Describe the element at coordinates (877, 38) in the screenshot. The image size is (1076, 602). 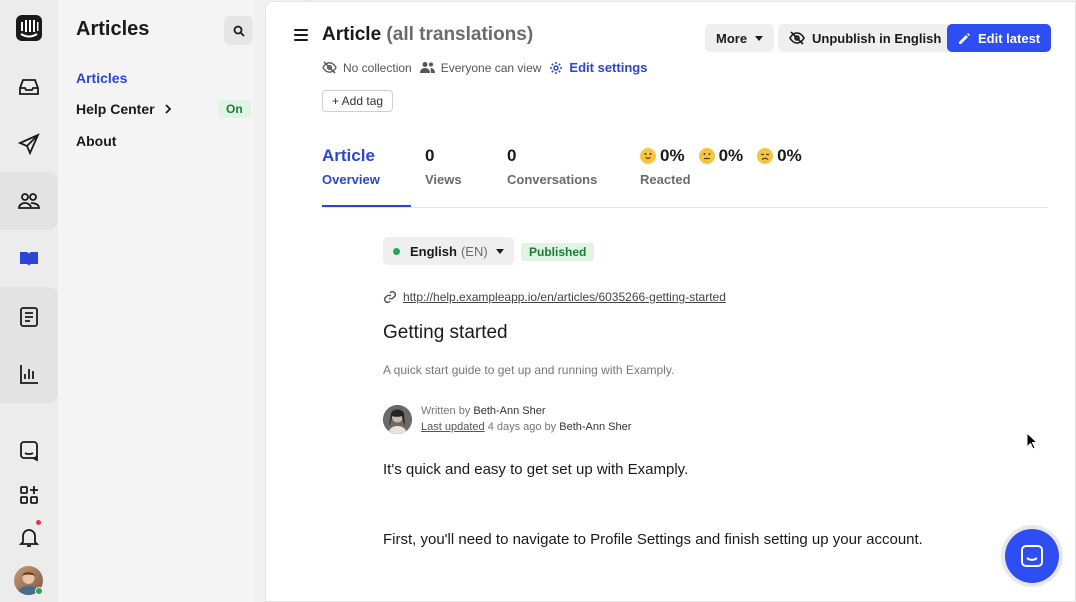
I see `unpublish-button-label: Unpublish in English` at that location.